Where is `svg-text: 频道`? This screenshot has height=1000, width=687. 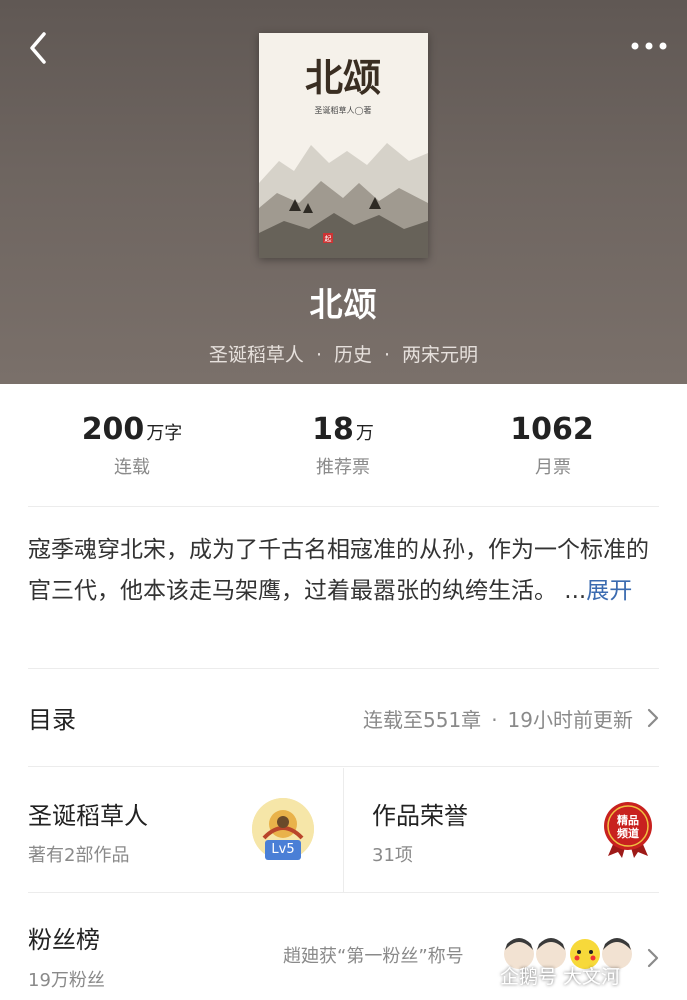 svg-text: 频道 is located at coordinates (628, 833).